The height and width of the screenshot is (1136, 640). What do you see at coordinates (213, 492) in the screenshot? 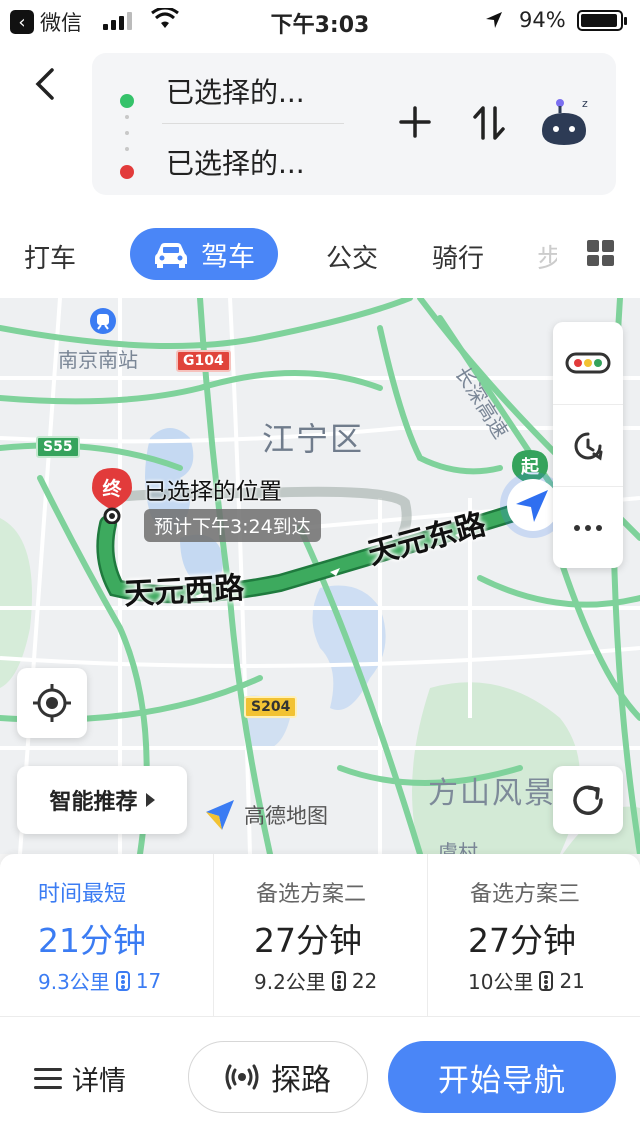
I see `destination-label: 已选择的位置` at bounding box center [213, 492].